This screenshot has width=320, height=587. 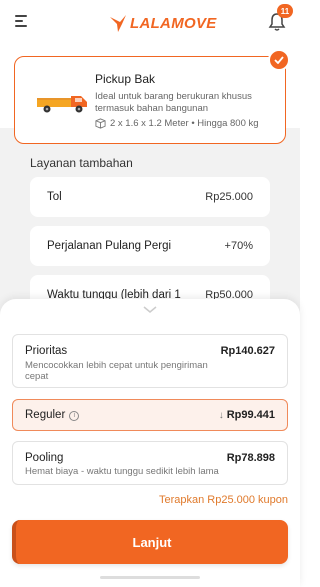 What do you see at coordinates (81, 163) in the screenshot?
I see `additional-services-title: Layanan tambahan` at bounding box center [81, 163].